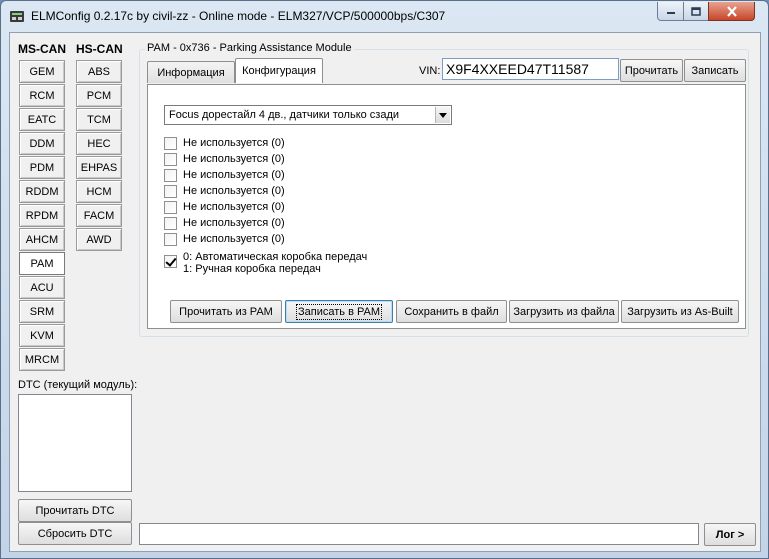 This screenshot has height=559, width=769. I want to click on module-button-ahcm: AHCM, so click(42, 239).